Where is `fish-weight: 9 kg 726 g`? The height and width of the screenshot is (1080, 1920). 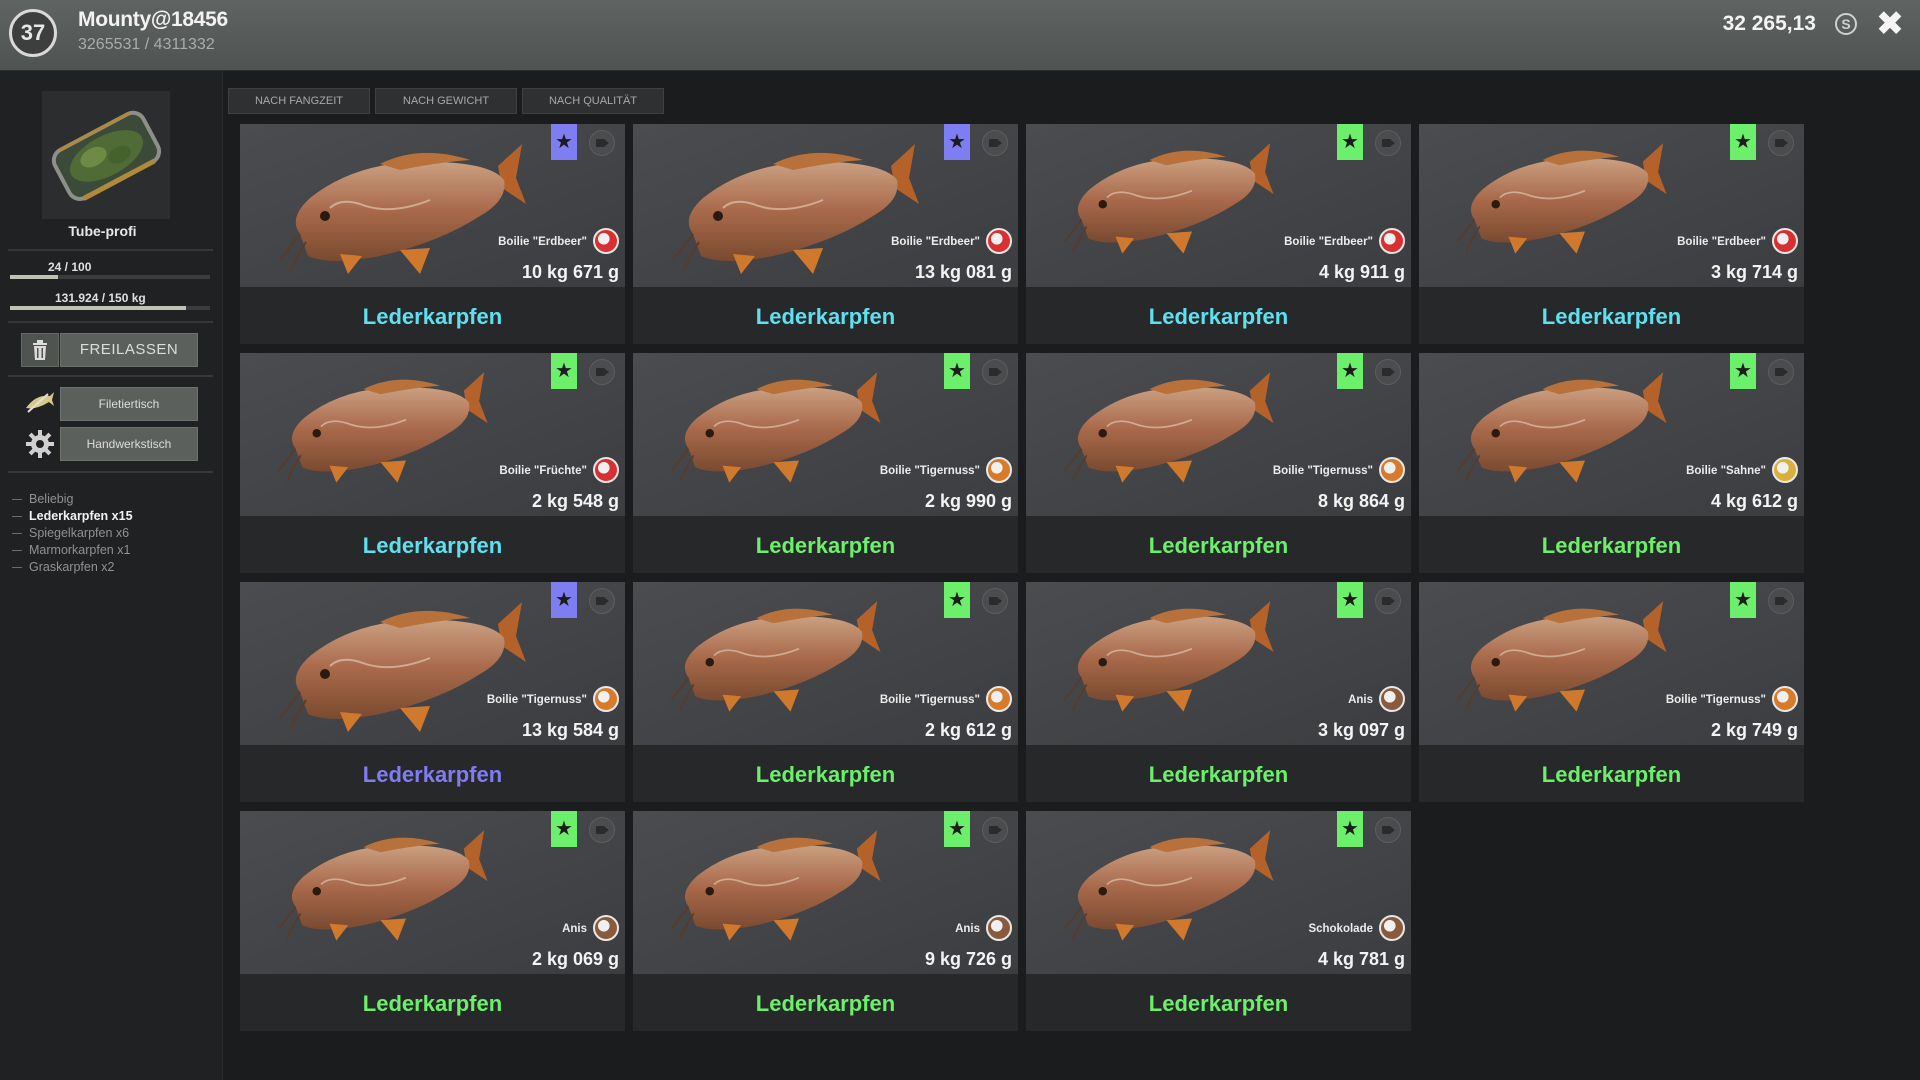
fish-weight: 9 kg 726 g is located at coordinates (968, 959).